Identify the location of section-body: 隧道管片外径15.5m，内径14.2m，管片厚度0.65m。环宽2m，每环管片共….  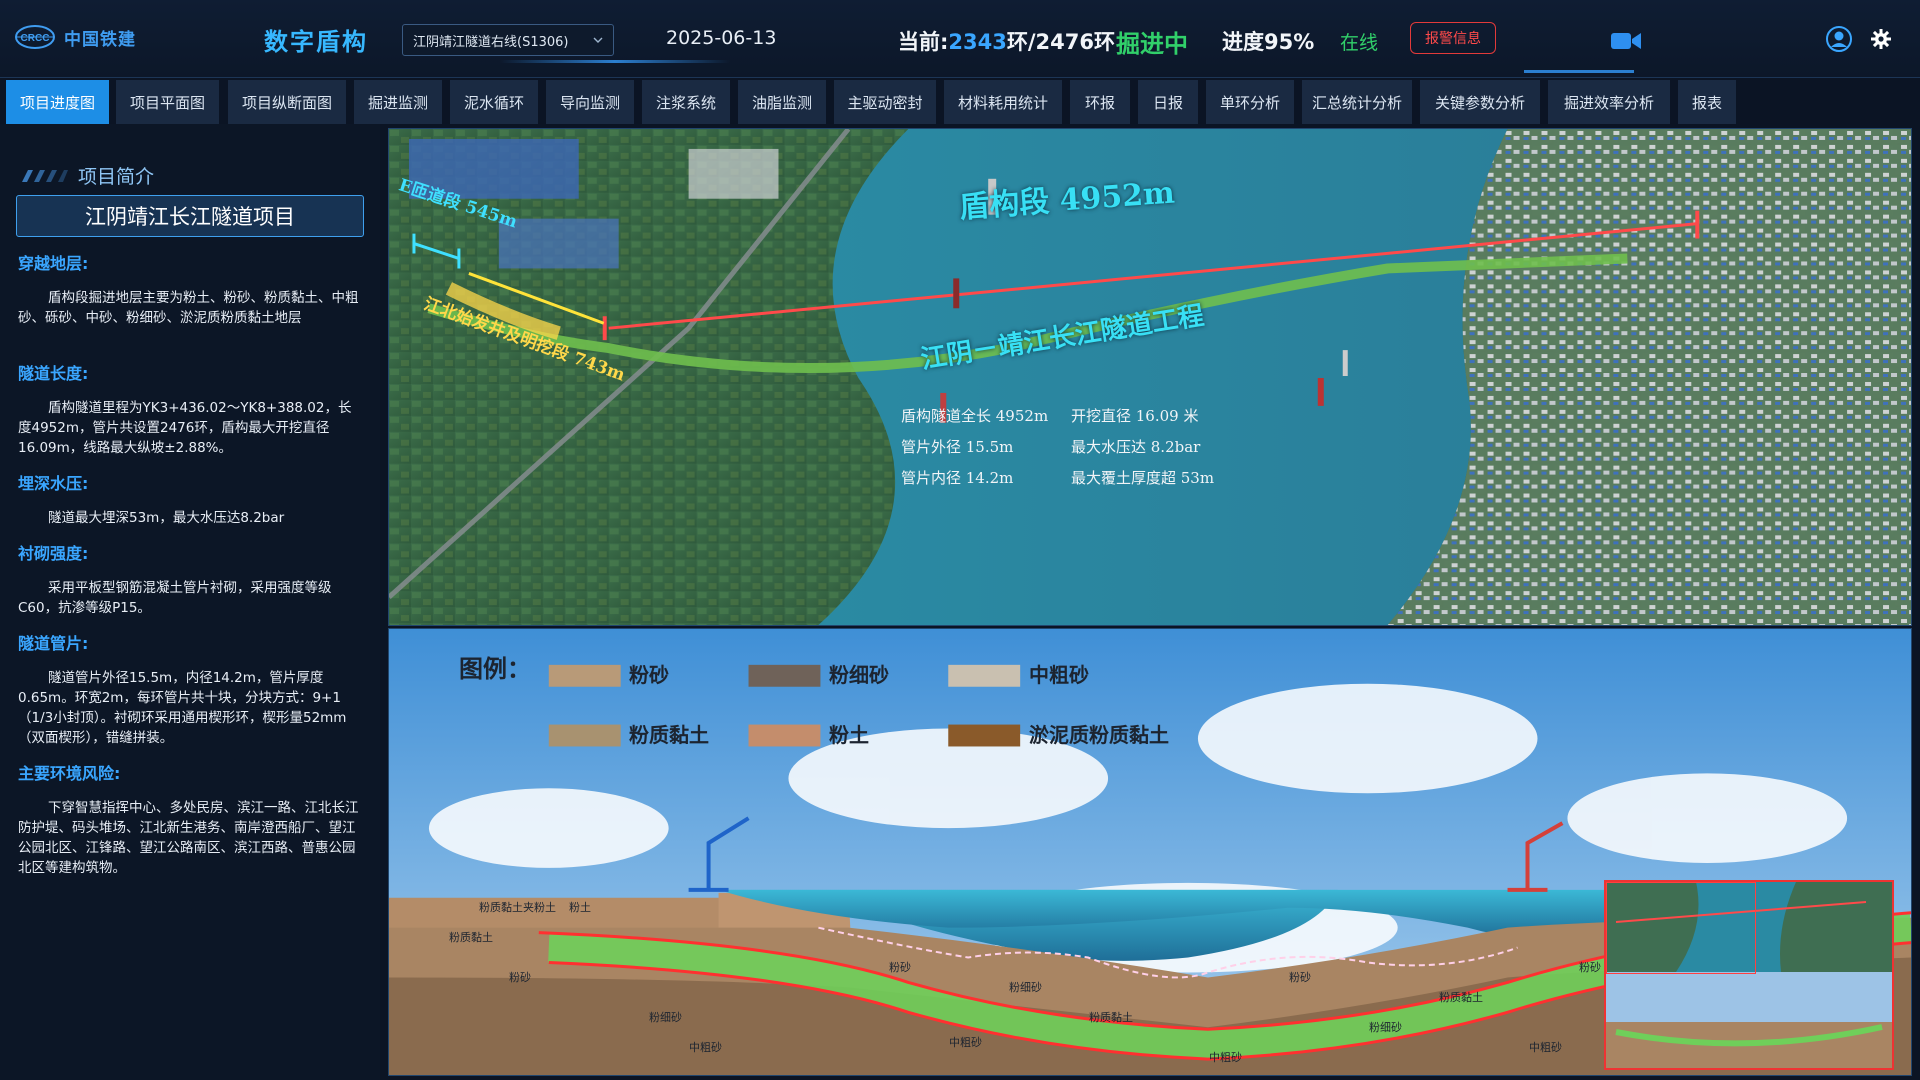
(182, 708).